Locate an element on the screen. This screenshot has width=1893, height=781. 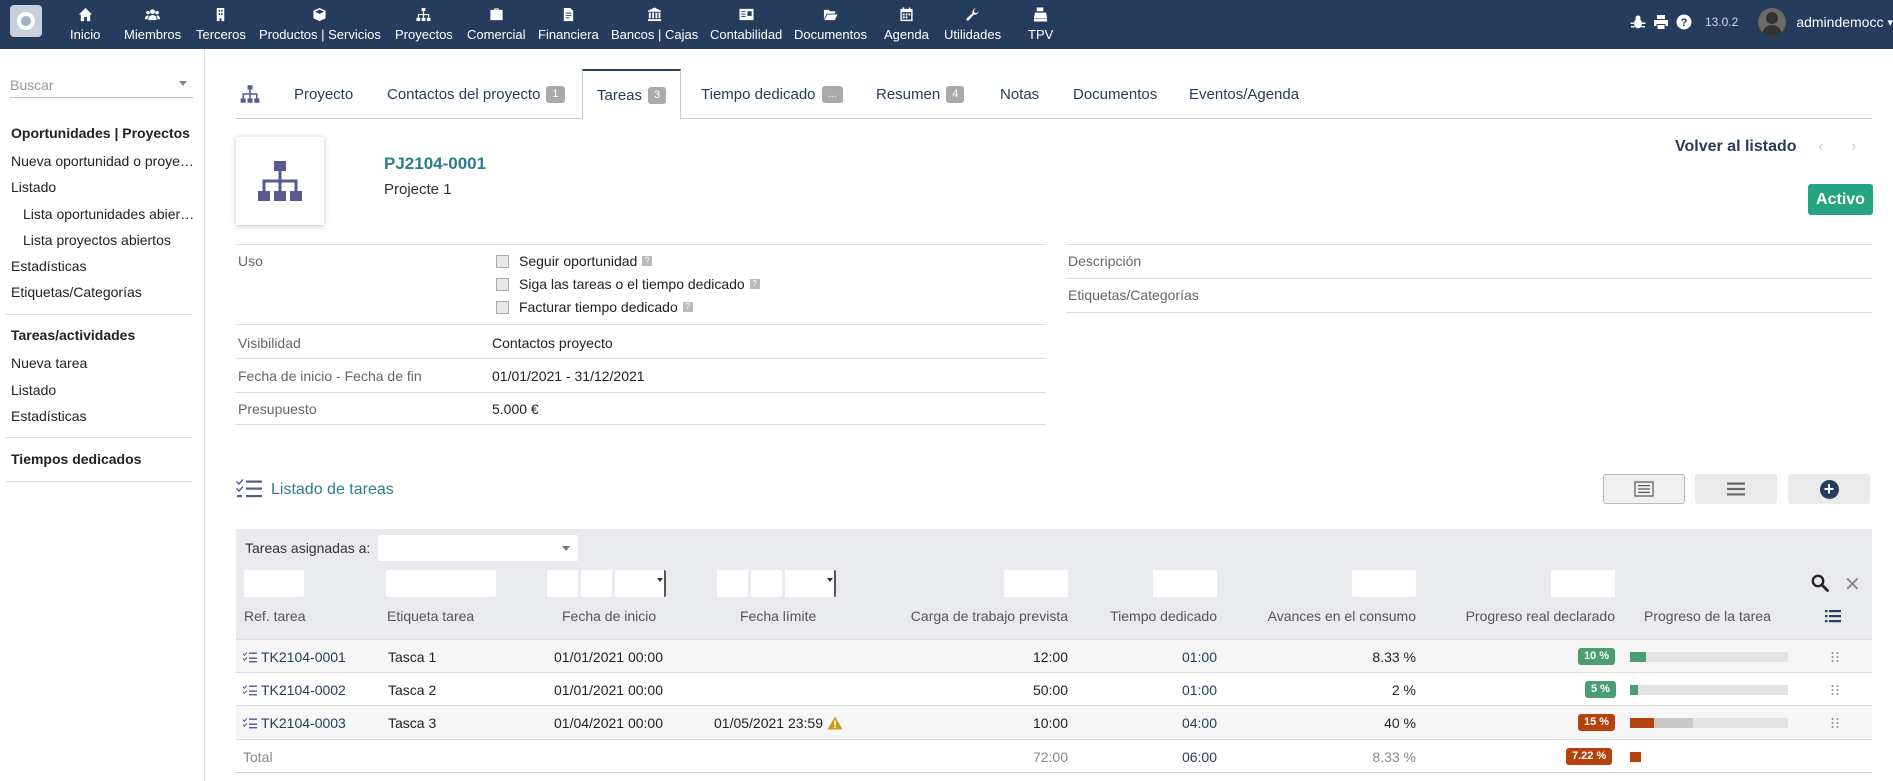
tab-proyecto: Proyecto is located at coordinates (323, 94).